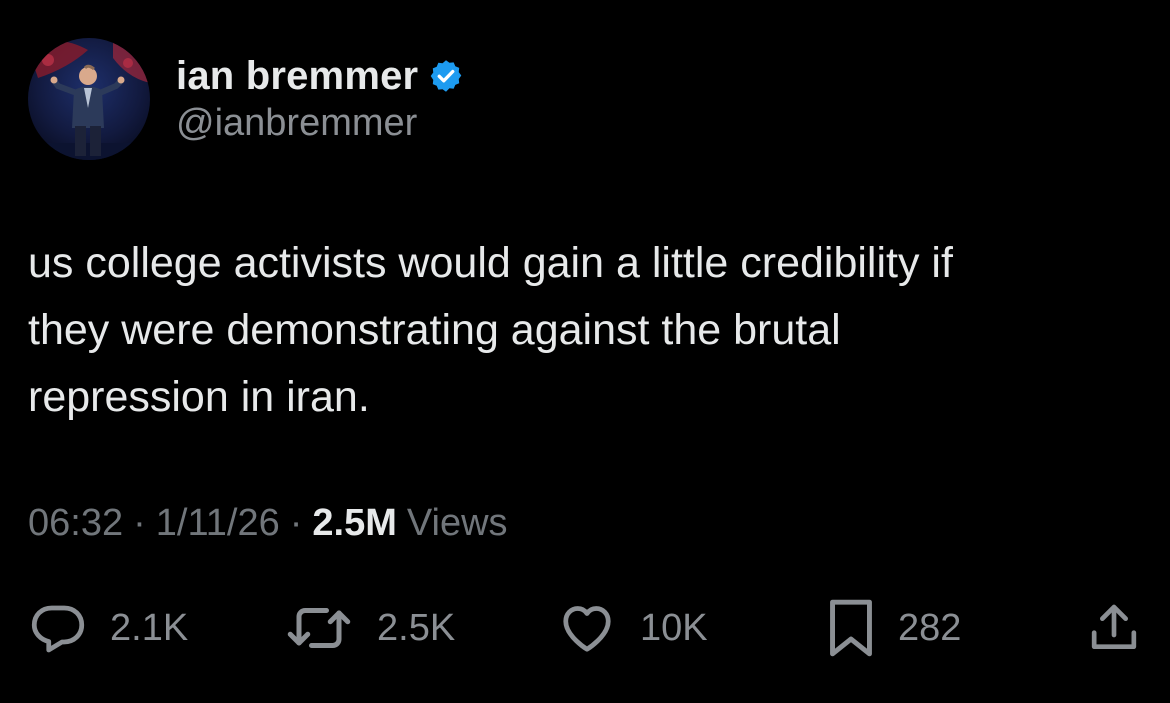 The width and height of the screenshot is (1170, 703). I want to click on verified-badge-icon, so click(446, 76).